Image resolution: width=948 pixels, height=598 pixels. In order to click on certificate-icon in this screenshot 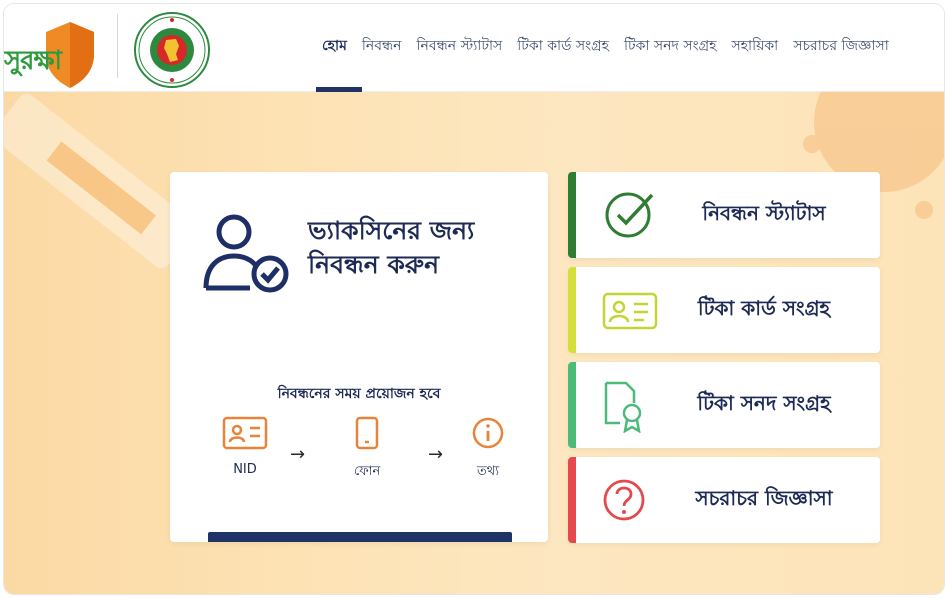, I will do `click(623, 407)`.